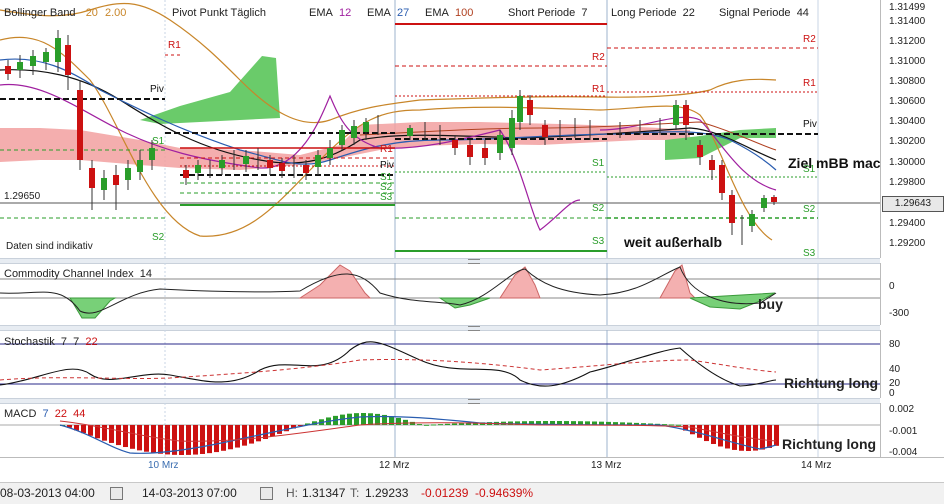 This screenshot has width=944, height=504. What do you see at coordinates (672, 242) in the screenshot?
I see `annotation-far-outside: weit außerhalb` at bounding box center [672, 242].